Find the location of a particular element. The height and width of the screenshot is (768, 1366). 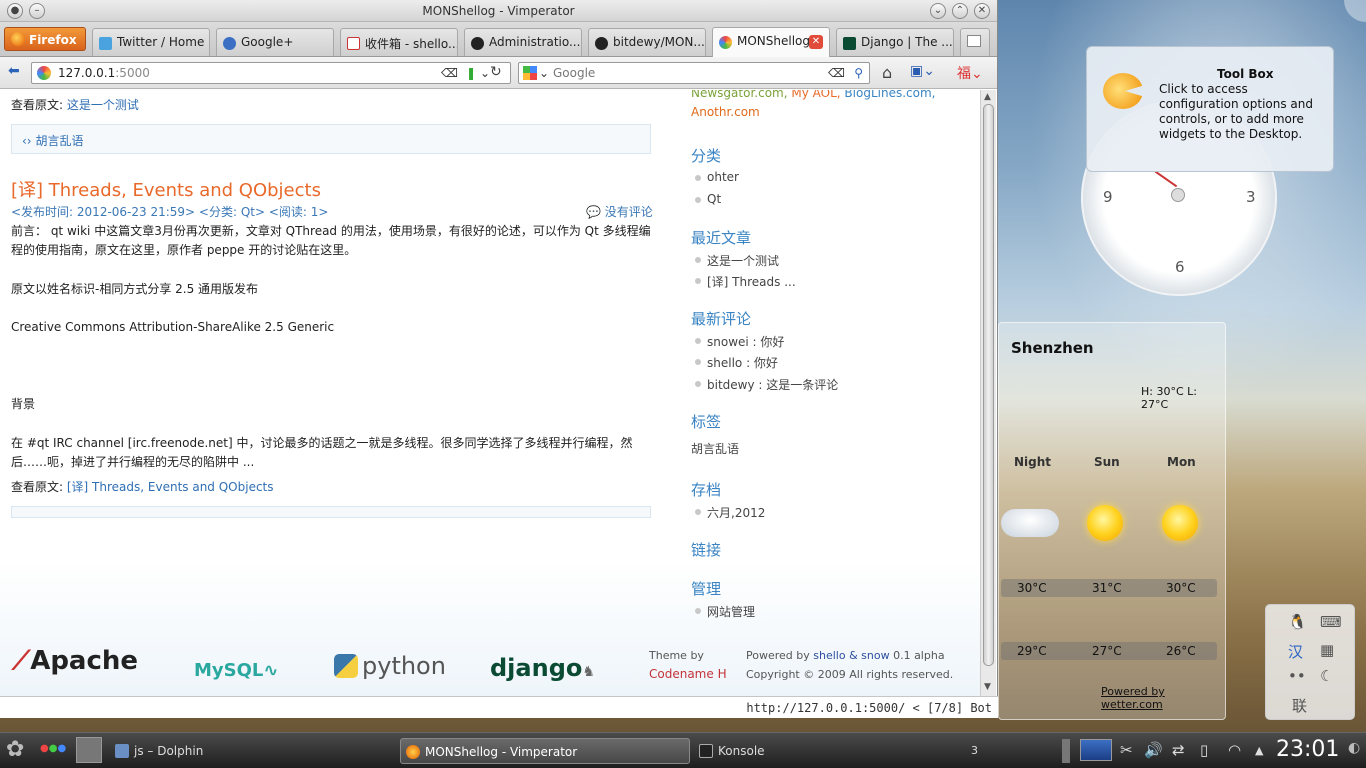

recent-comment-link: shello : 你好 is located at coordinates (736, 362).